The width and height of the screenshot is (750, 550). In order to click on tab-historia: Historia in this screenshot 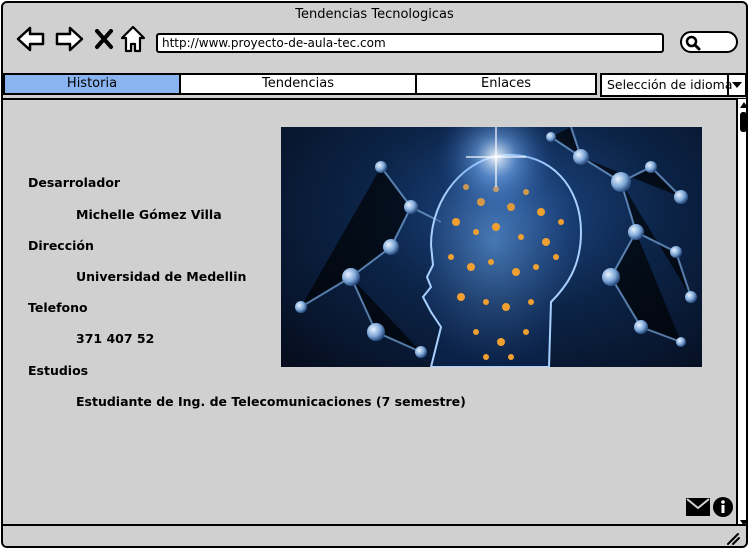, I will do `click(92, 84)`.